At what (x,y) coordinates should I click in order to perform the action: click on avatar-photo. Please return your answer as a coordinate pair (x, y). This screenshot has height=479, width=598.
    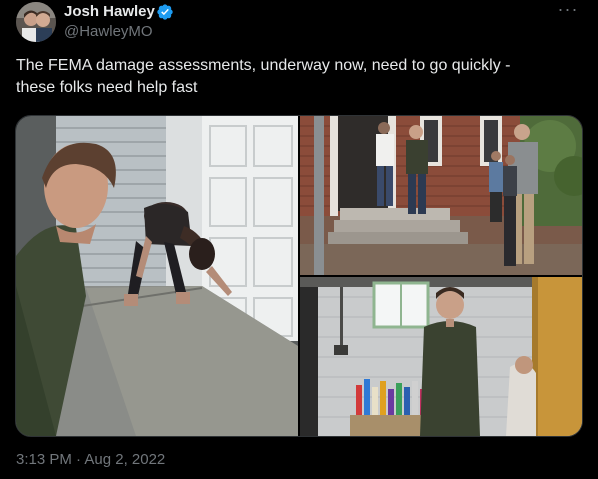
    Looking at the image, I should click on (36, 22).